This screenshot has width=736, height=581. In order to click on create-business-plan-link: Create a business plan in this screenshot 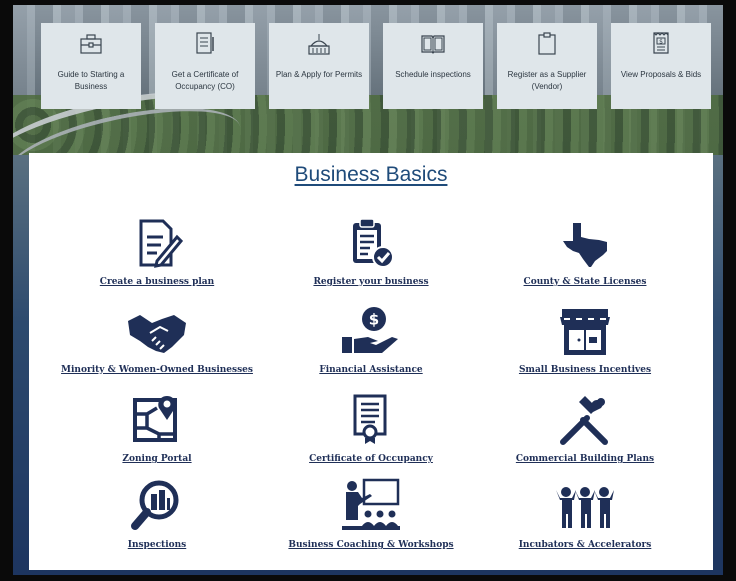, I will do `click(157, 258)`.